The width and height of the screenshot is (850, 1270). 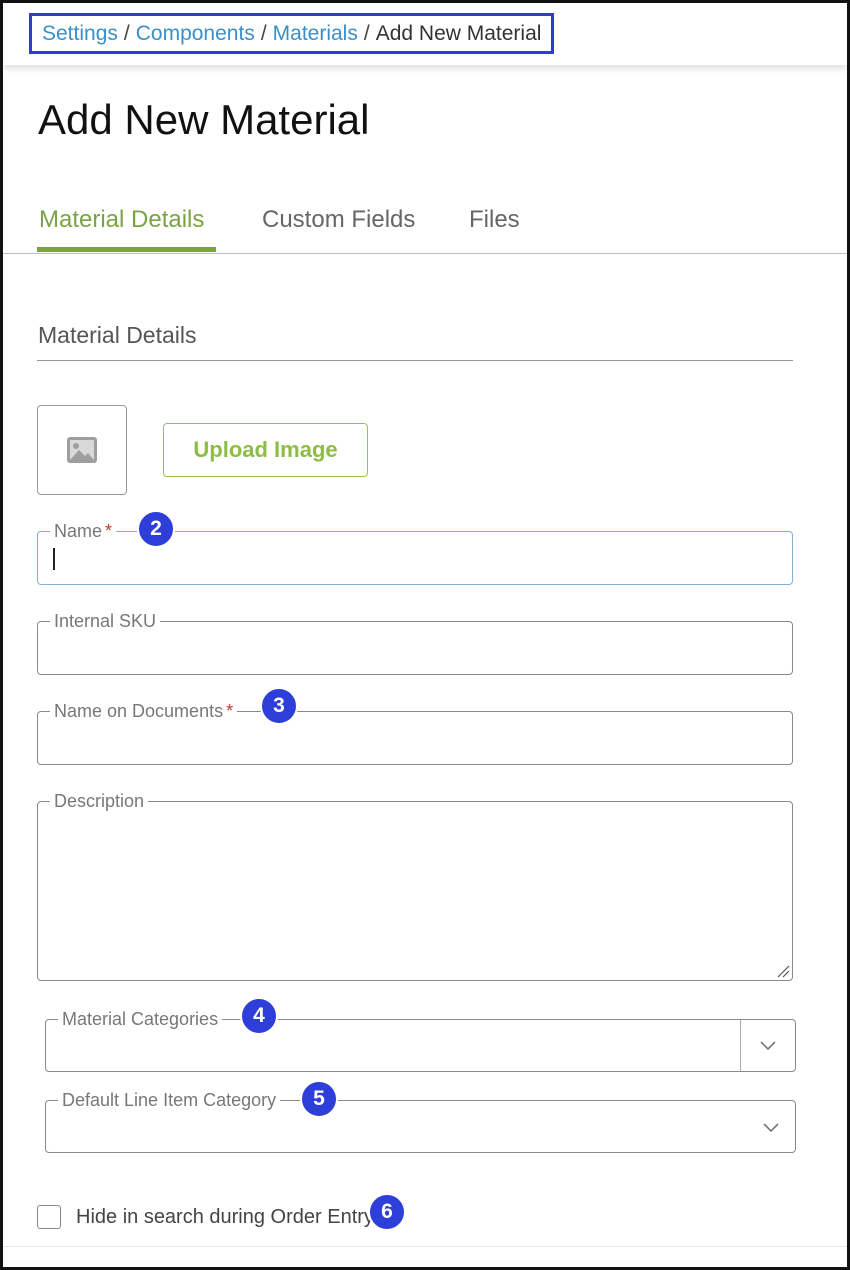 What do you see at coordinates (415, 642) in the screenshot?
I see `internal-sku-field: Internal SKU` at bounding box center [415, 642].